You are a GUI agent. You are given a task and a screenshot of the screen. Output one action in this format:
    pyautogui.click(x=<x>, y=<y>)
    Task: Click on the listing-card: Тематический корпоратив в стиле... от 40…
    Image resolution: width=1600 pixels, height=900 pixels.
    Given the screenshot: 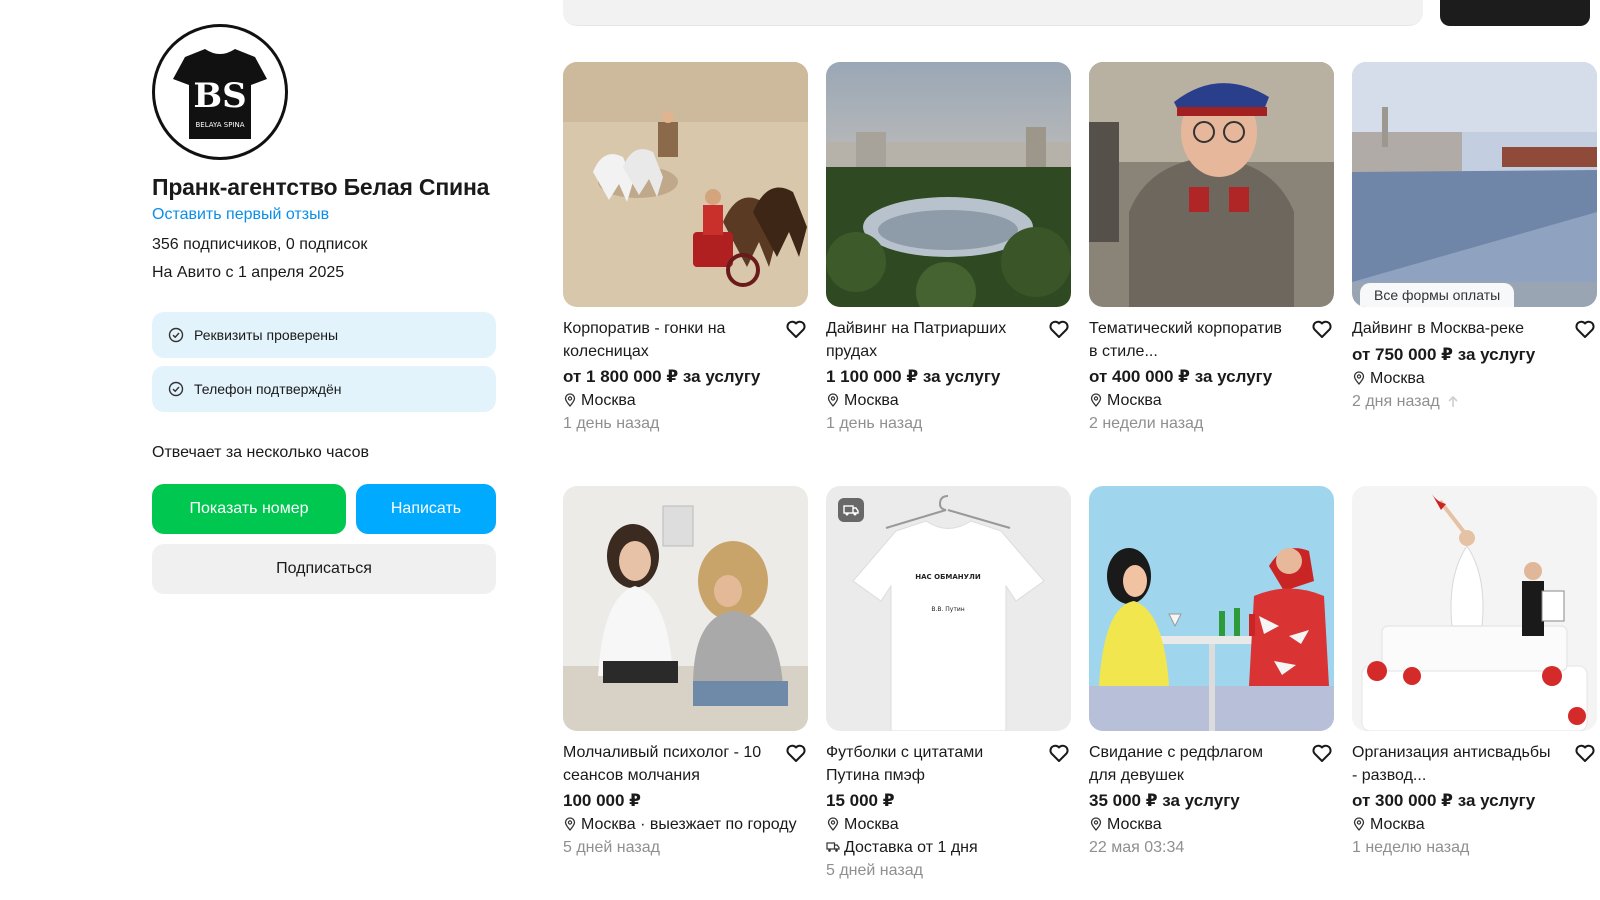 What is the action you would take?
    pyautogui.click(x=1211, y=248)
    